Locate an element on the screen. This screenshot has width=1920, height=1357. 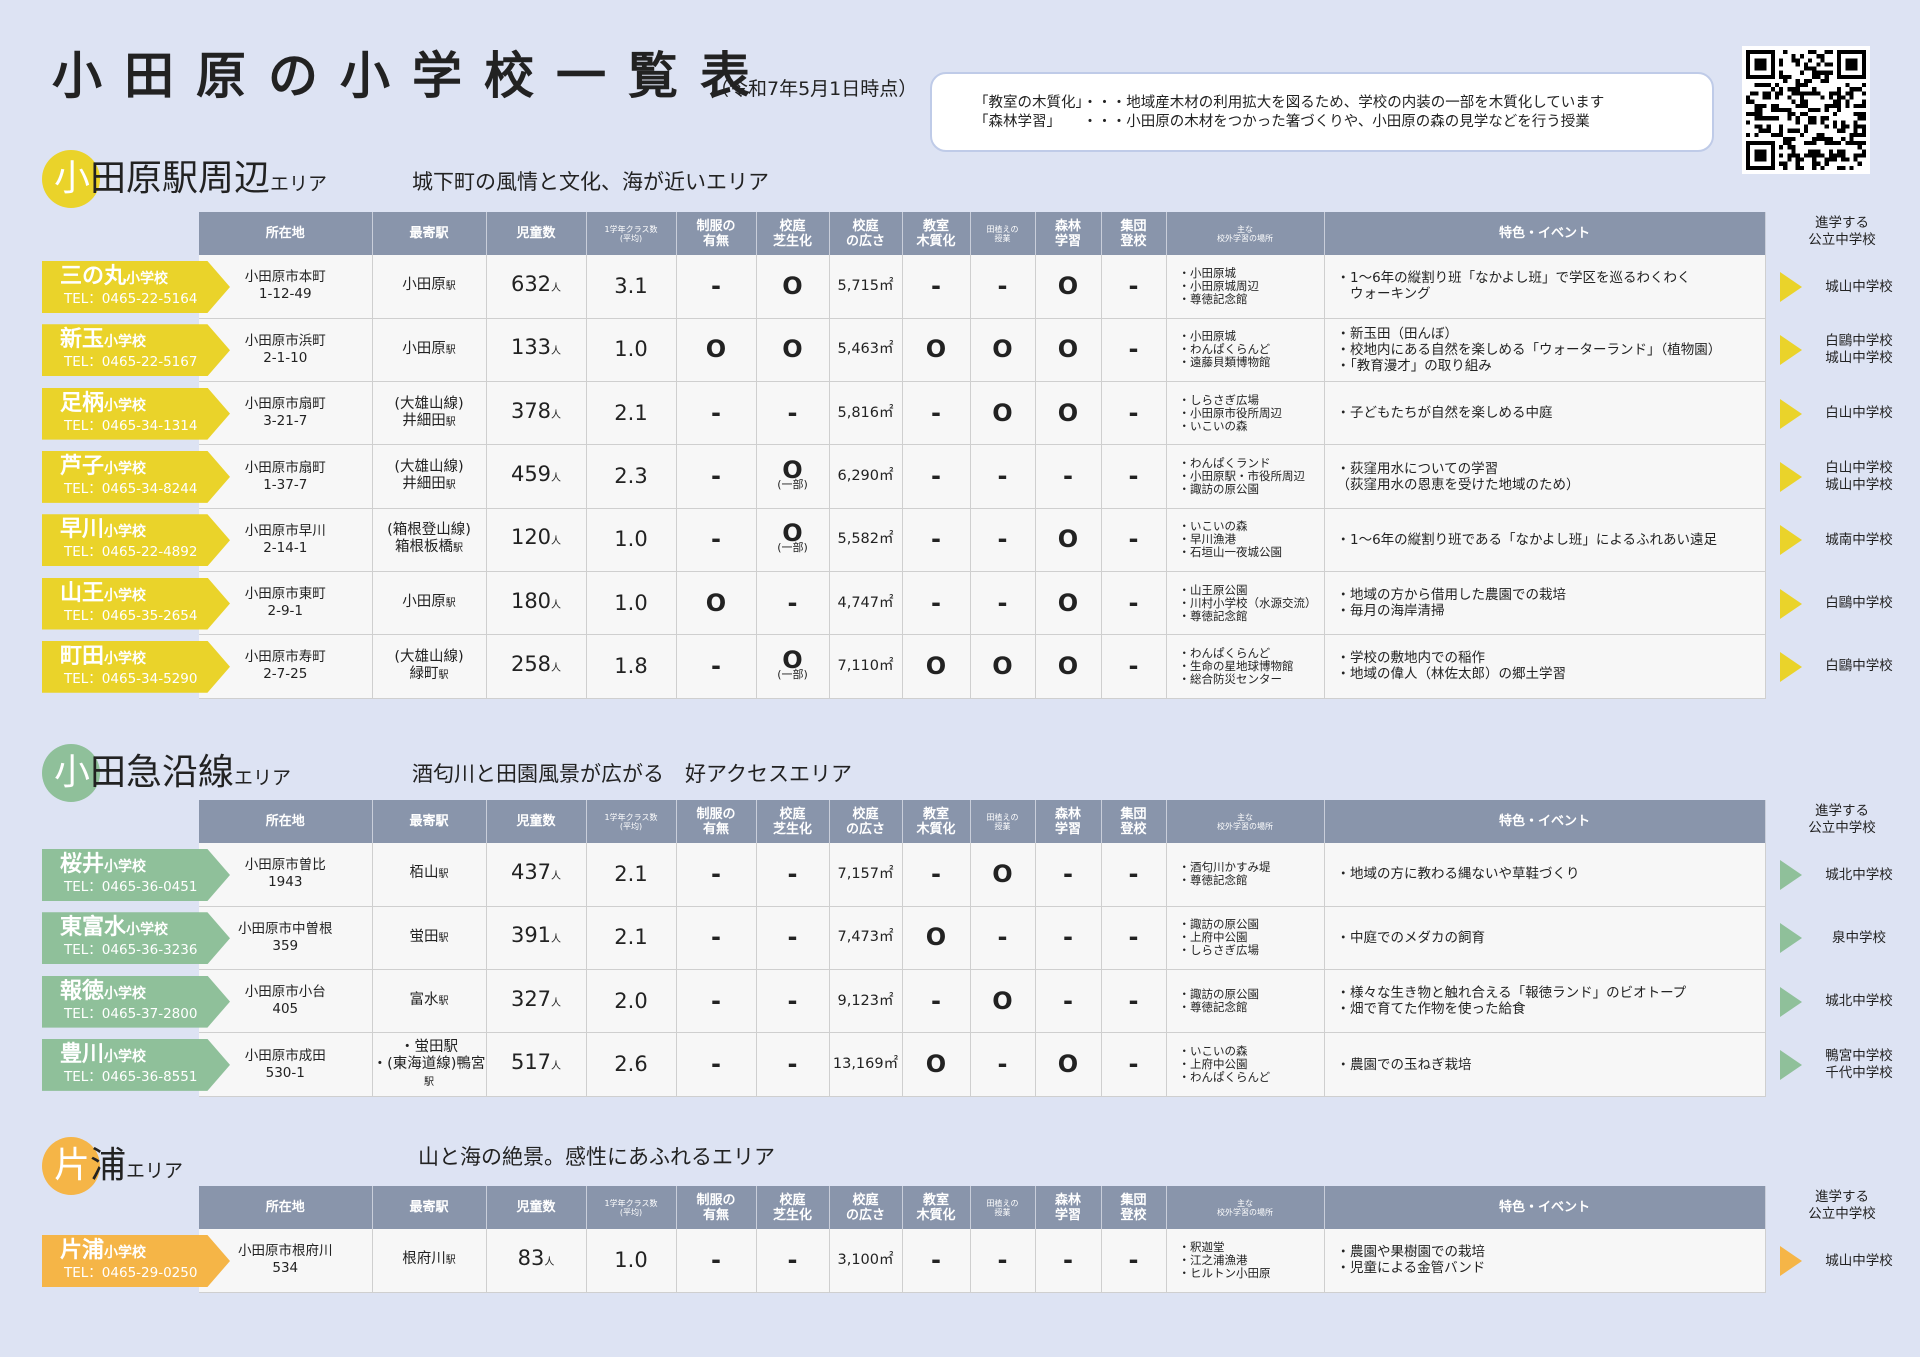
uniform-cell: - is located at coordinates (716, 1064).